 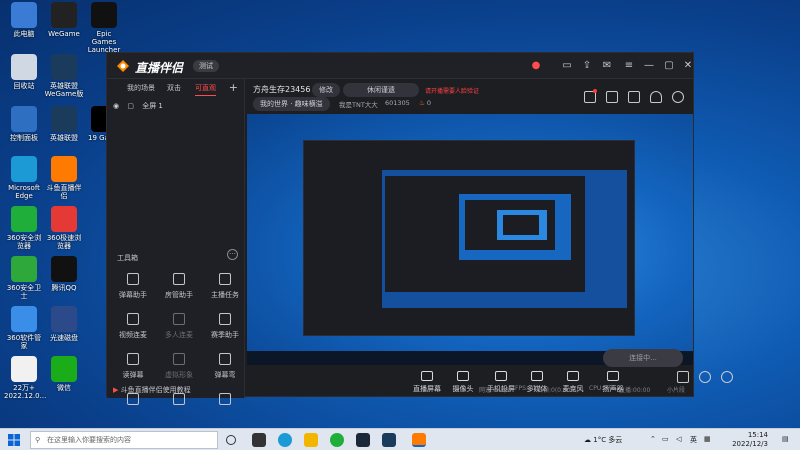 I want to click on share-icon, so click(x=678, y=97).